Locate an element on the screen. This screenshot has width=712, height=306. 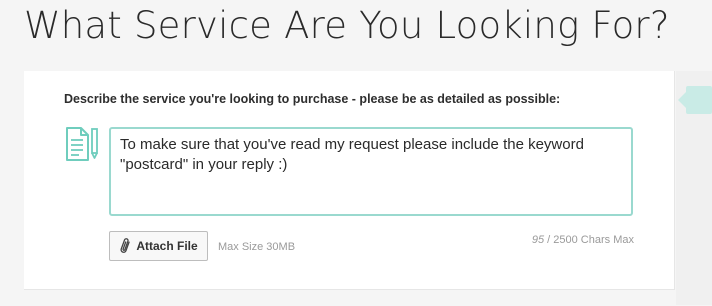
character-counter: 95 / 2500 Chars Max is located at coordinates (583, 240).